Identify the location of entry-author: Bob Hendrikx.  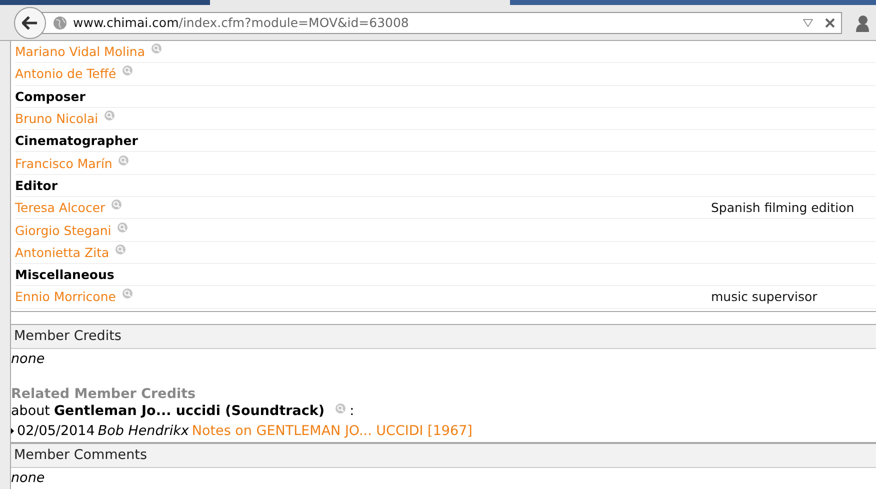
(143, 431).